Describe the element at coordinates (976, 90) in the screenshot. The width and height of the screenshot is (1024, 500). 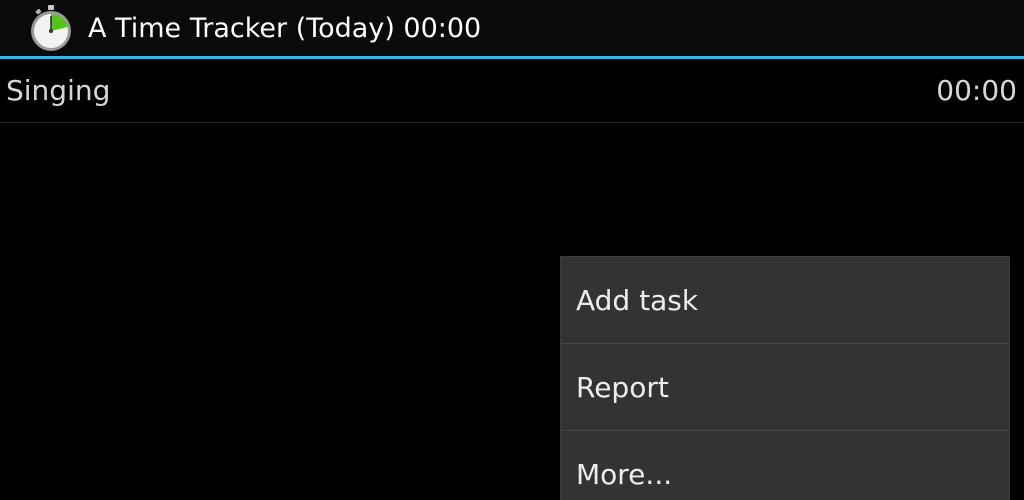
I see `task-time: 00:00` at that location.